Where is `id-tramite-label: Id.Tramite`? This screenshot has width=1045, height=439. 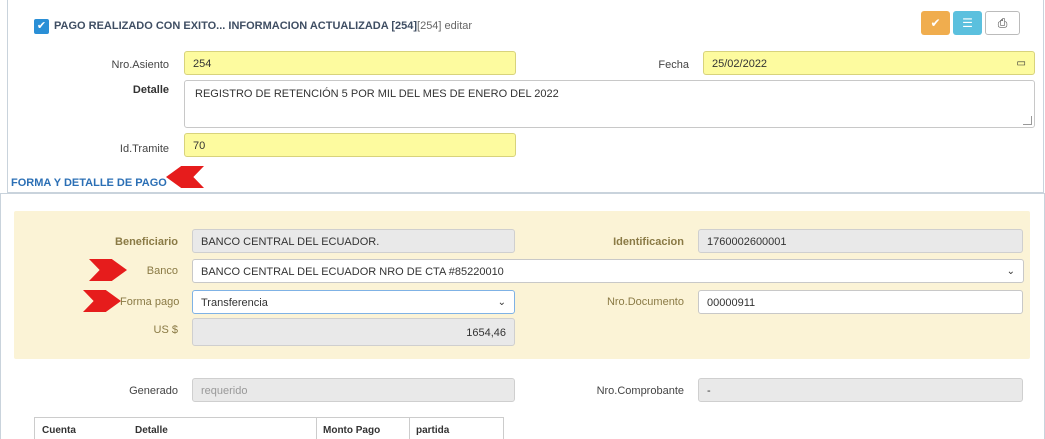 id-tramite-label: Id.Tramite is located at coordinates (144, 149).